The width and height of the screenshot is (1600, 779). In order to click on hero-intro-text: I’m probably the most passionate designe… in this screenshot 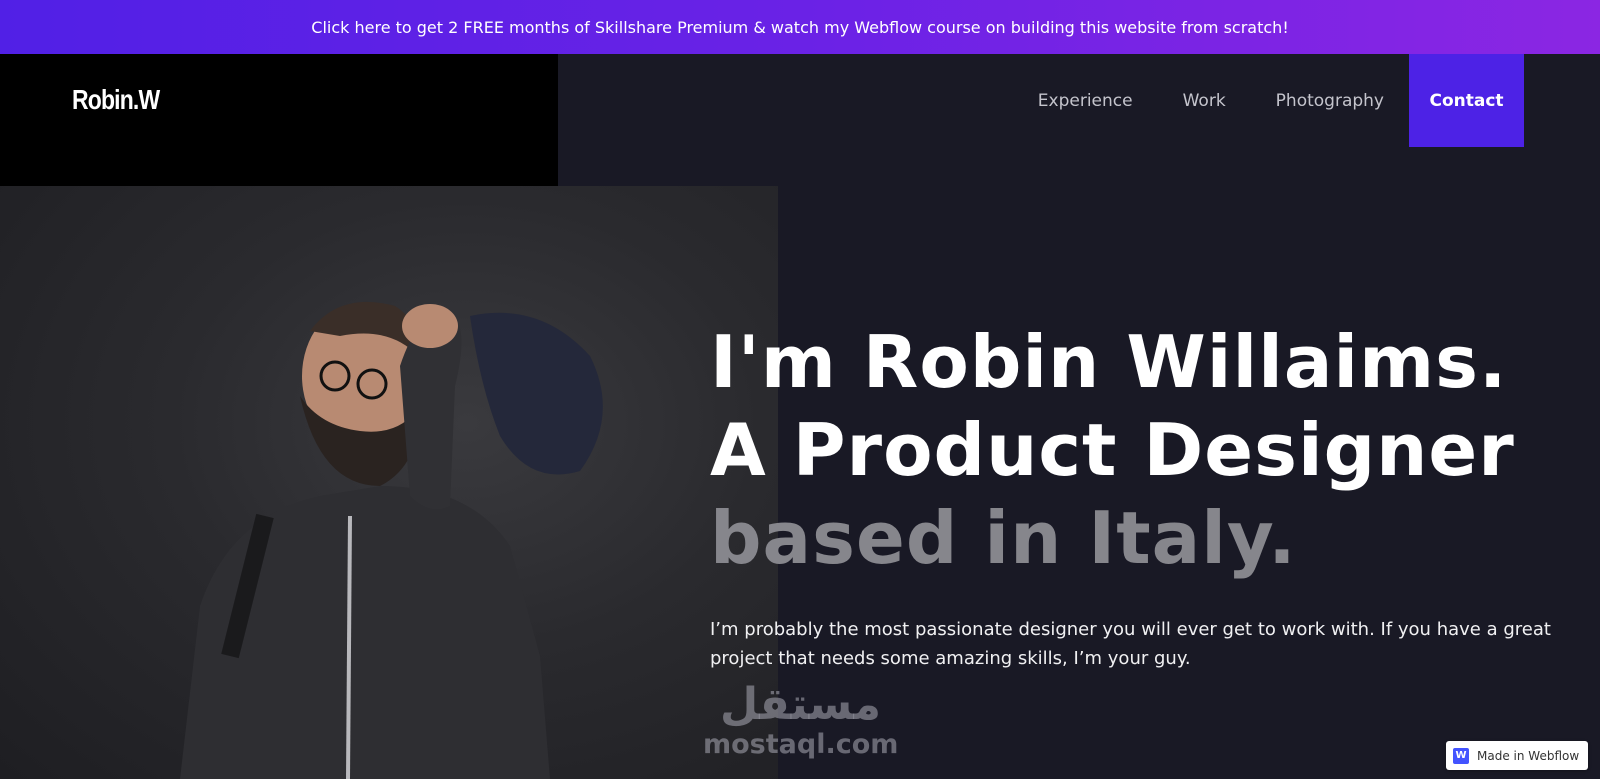, I will do `click(1130, 644)`.